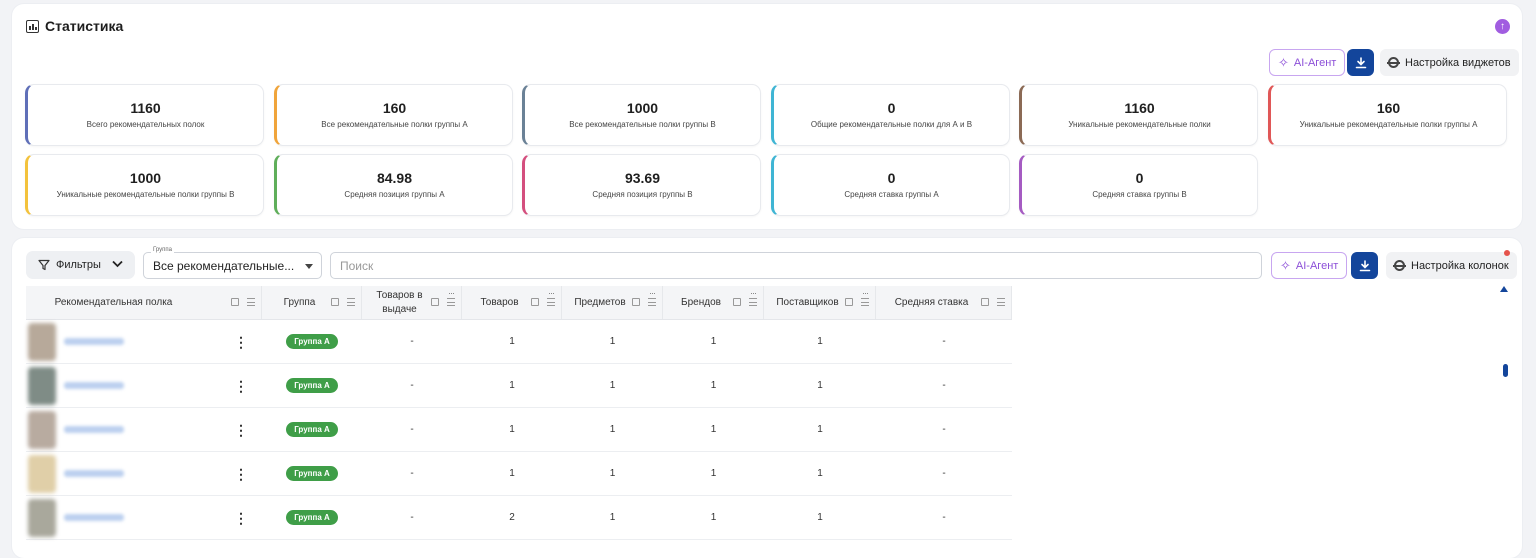  I want to click on stat-card-value: 1160, so click(145, 108).